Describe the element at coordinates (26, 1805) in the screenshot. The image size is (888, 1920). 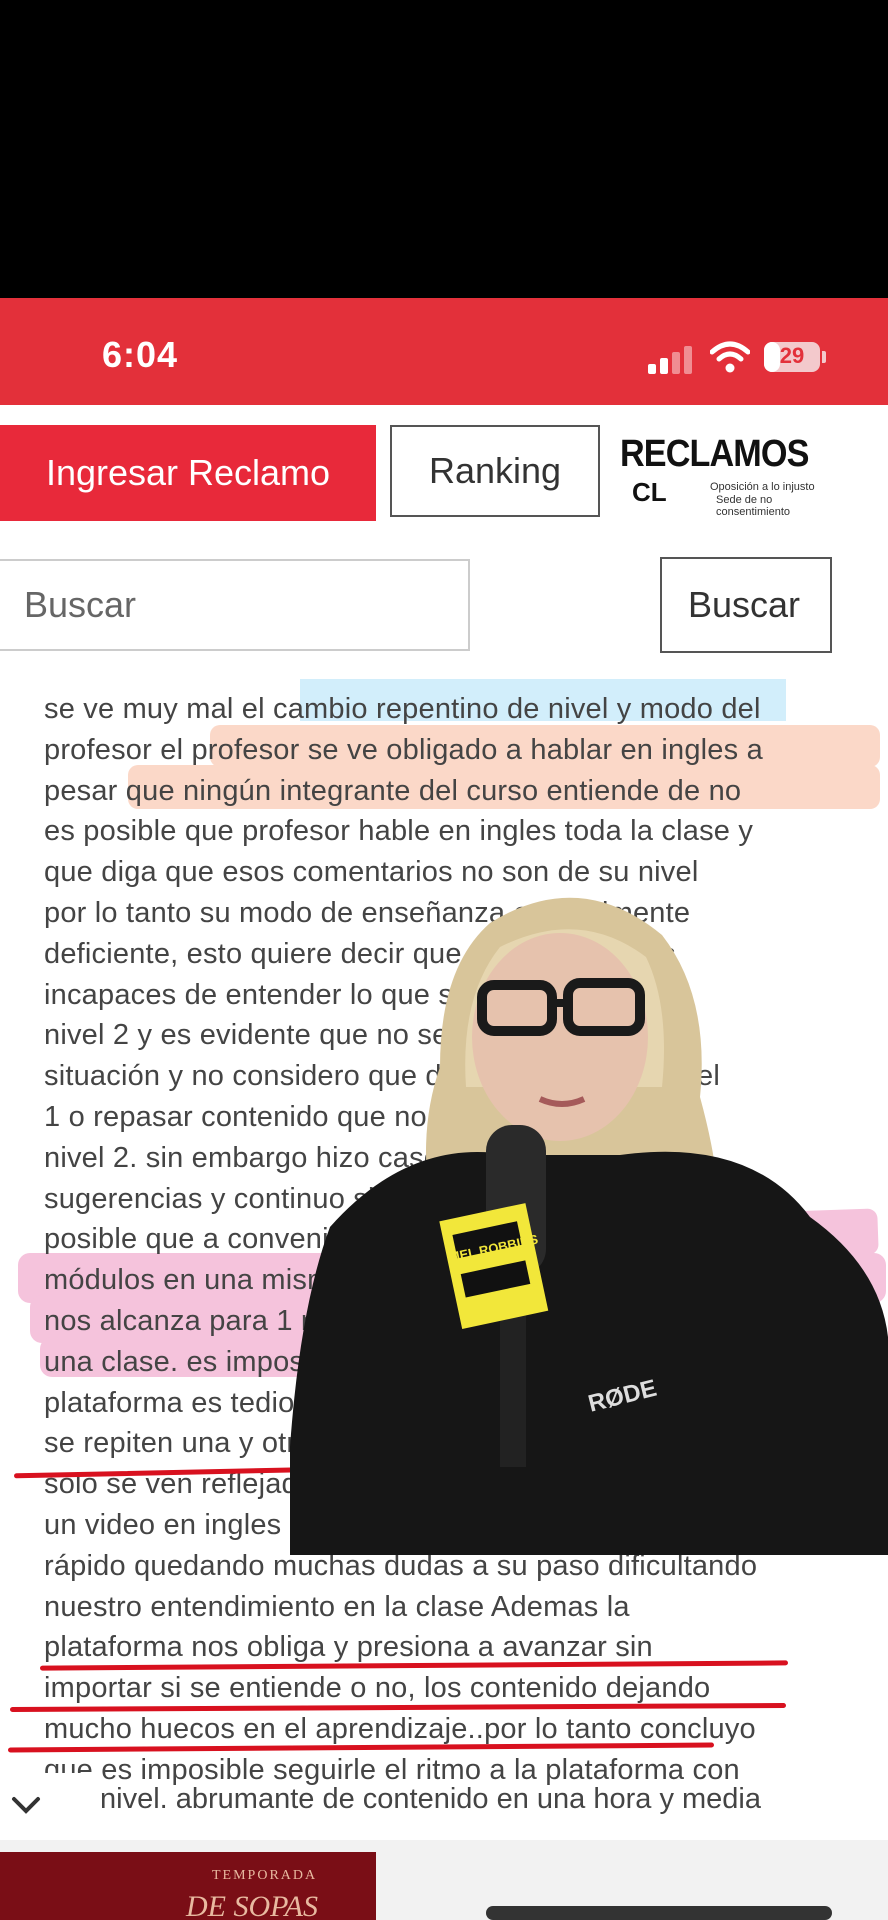
I see `chevron-down-icon` at that location.